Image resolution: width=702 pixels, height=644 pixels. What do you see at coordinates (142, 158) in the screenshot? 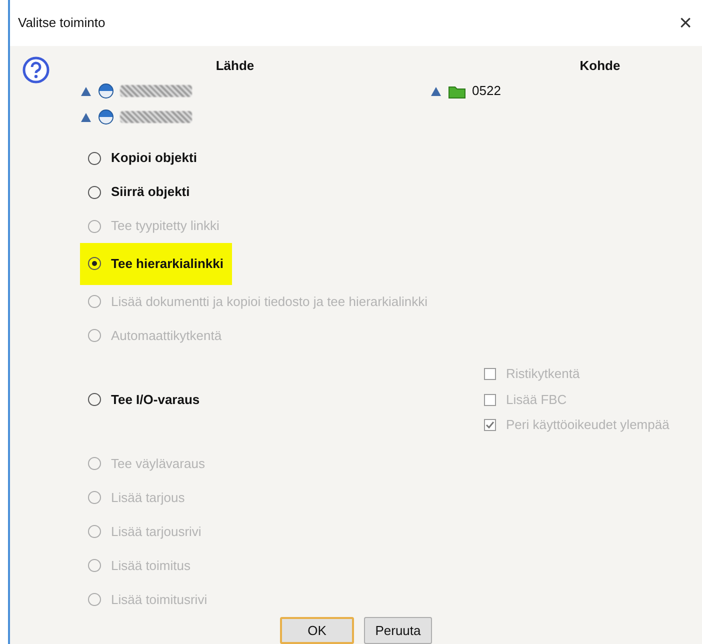
I see `radio-option: Kopioi objekti` at bounding box center [142, 158].